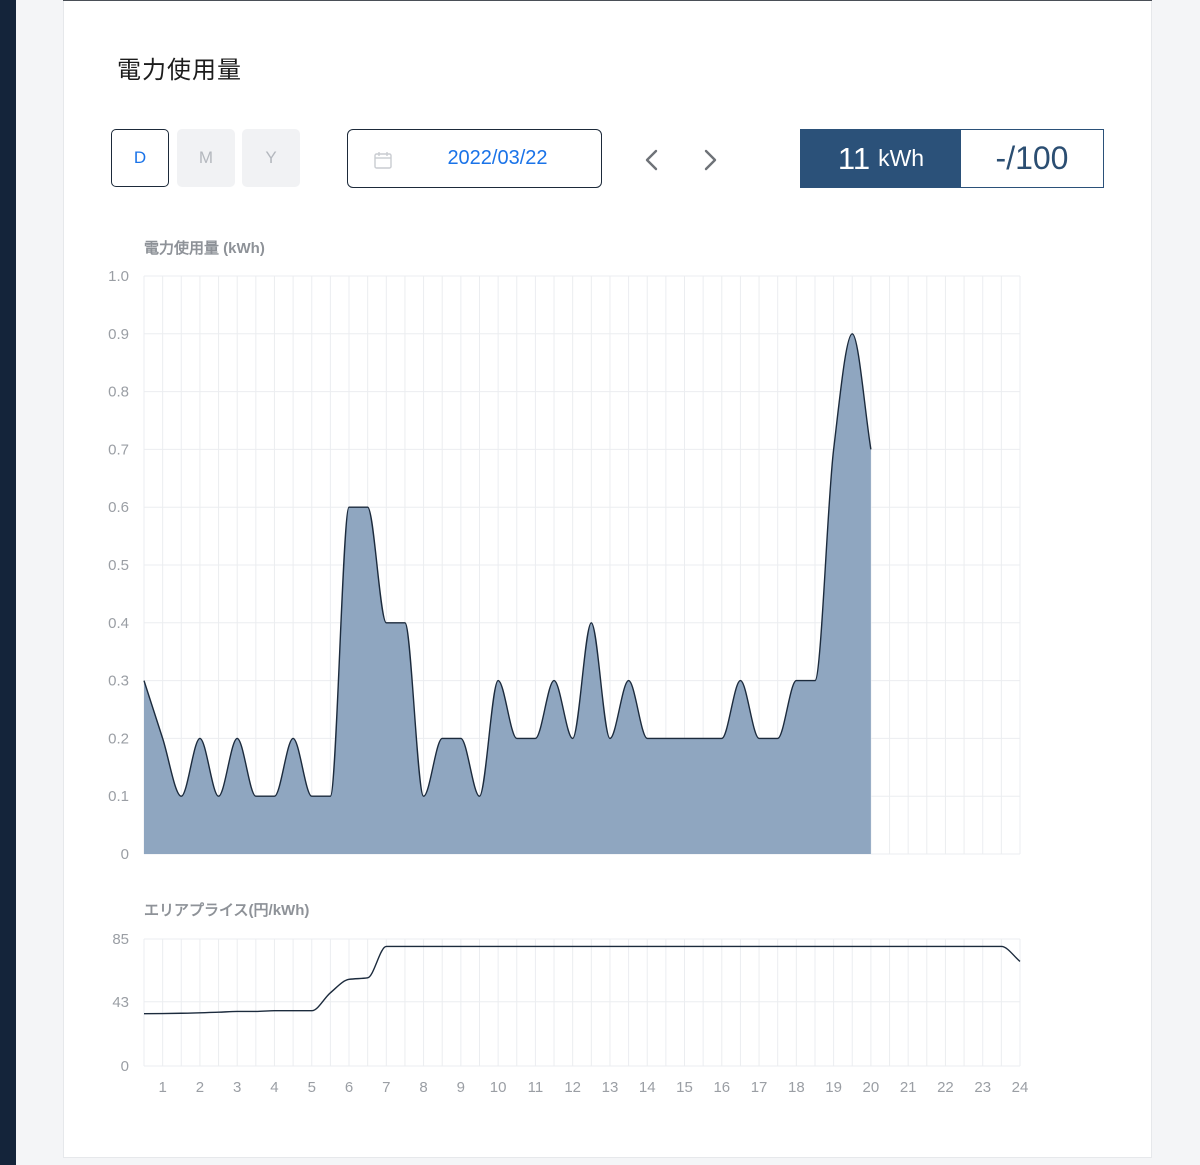  I want to click on x-tick-label: 21, so click(908, 1087).